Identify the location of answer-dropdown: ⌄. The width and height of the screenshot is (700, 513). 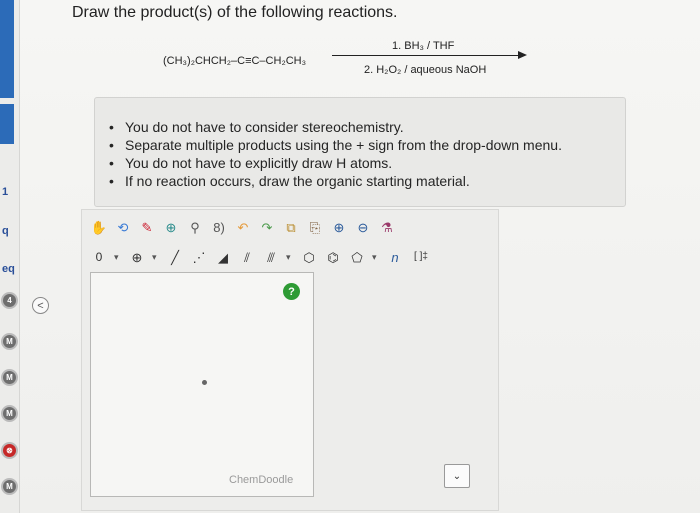
(457, 476).